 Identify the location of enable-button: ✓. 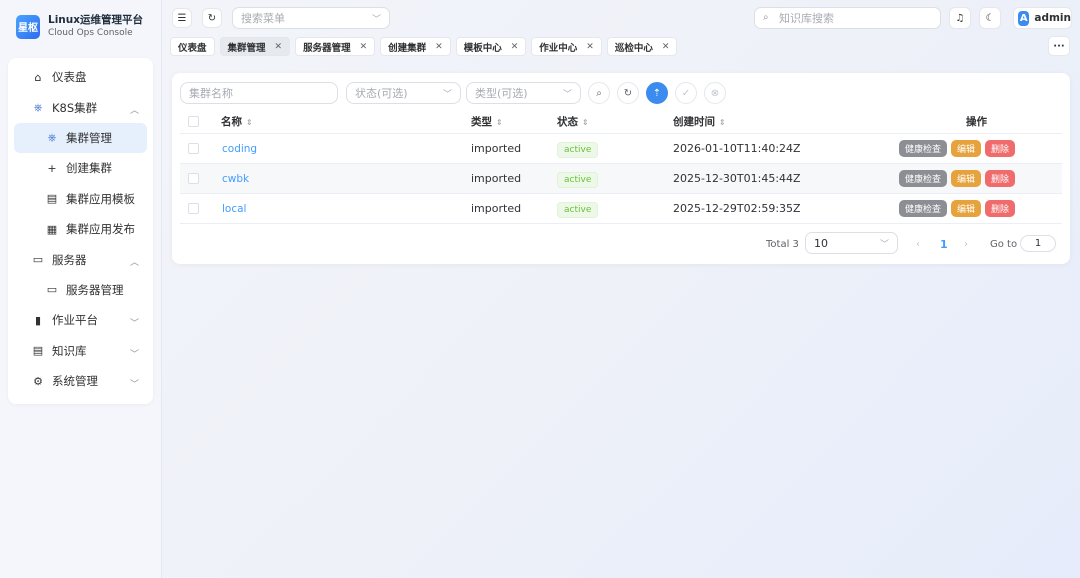
(686, 93).